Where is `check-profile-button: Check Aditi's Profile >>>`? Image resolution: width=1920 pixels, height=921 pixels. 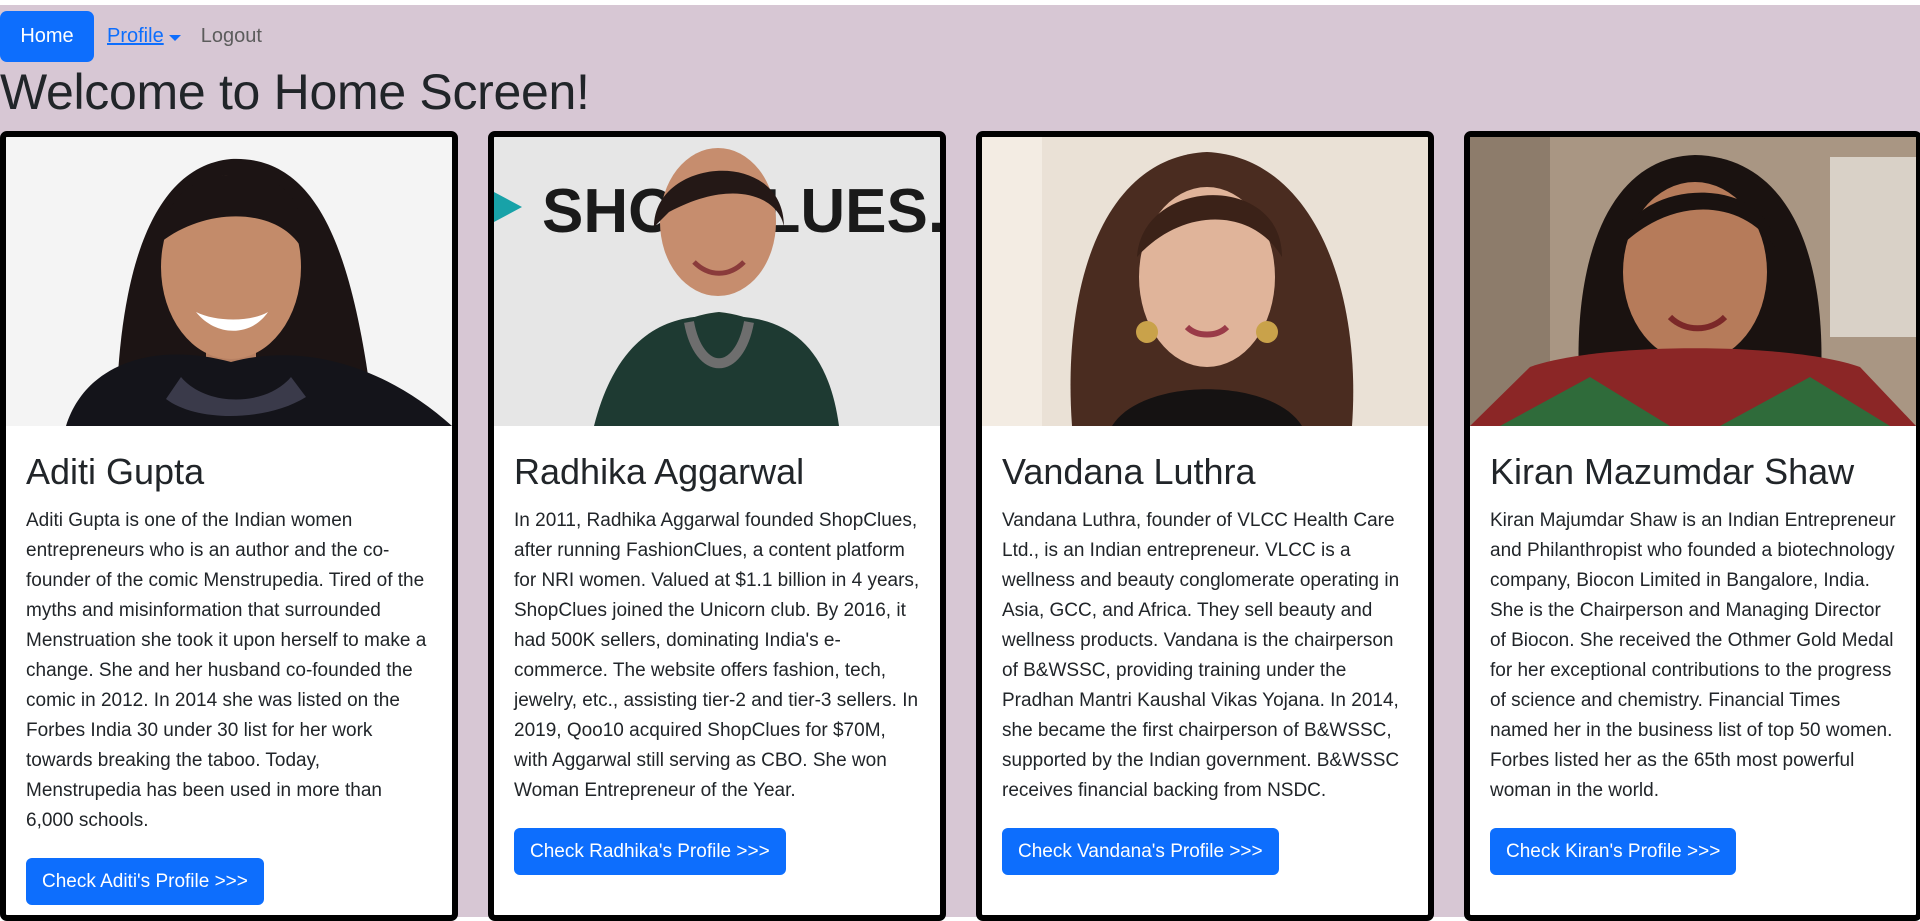 check-profile-button: Check Aditi's Profile >>> is located at coordinates (145, 881).